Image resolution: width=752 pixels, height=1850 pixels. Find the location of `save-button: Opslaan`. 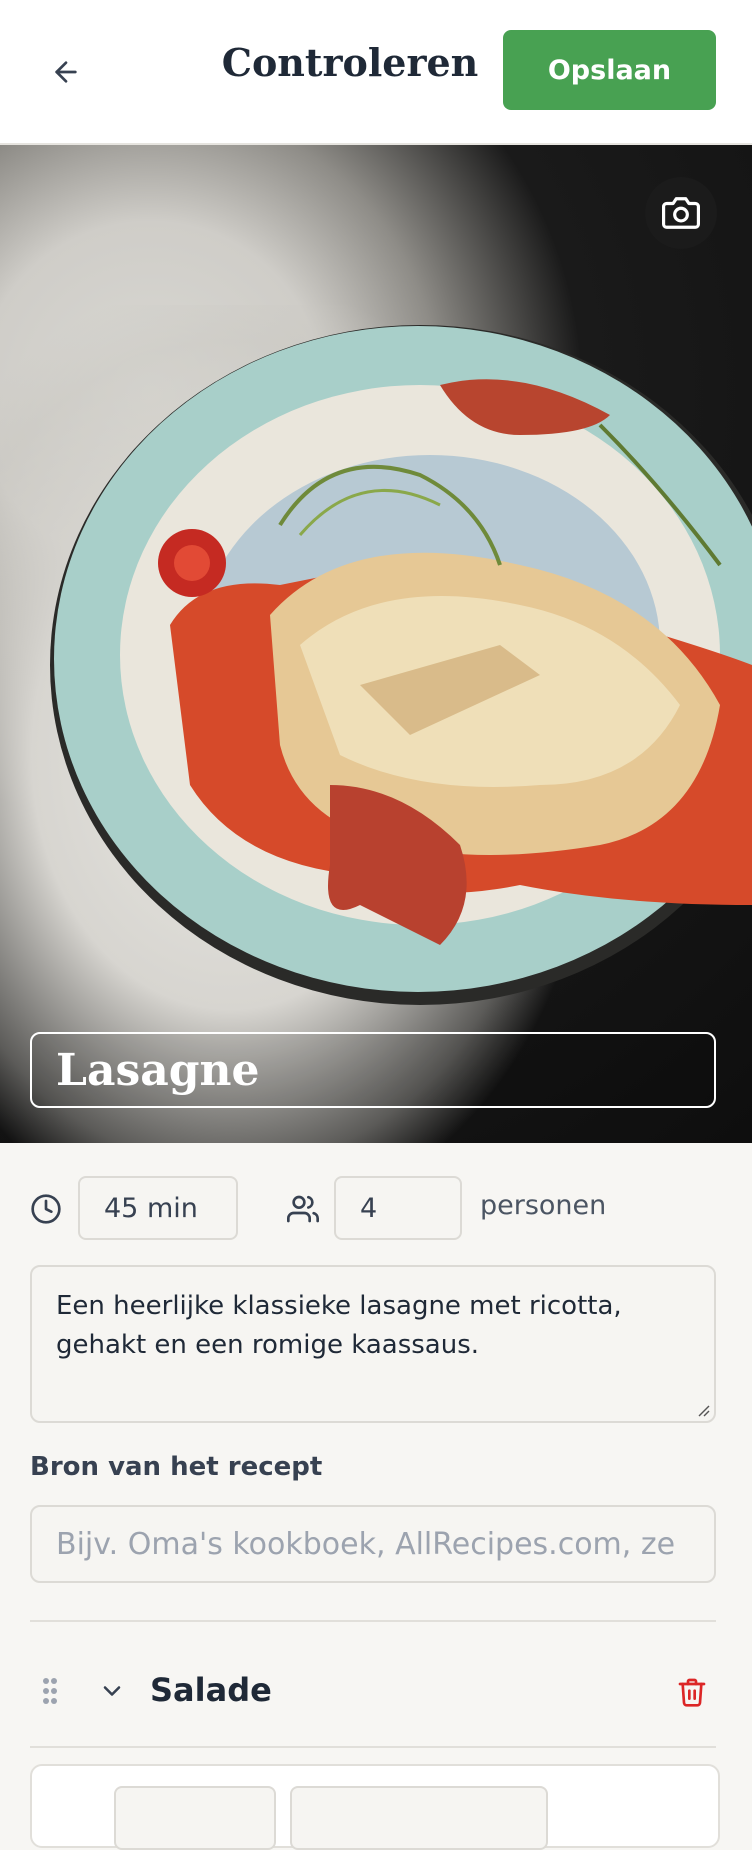

save-button: Opslaan is located at coordinates (609, 70).